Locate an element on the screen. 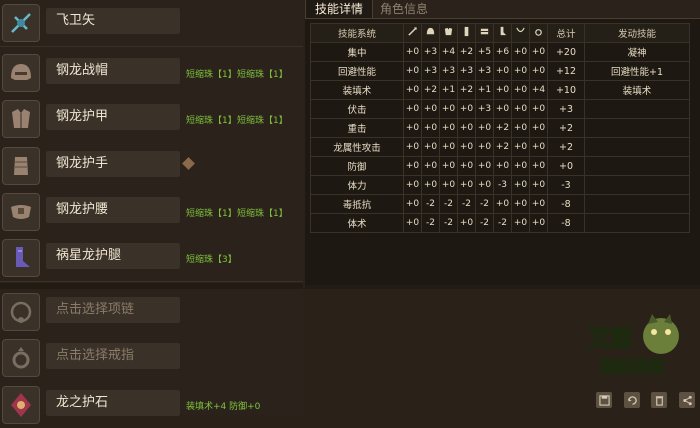 The width and height of the screenshot is (700, 428). skill-name: 回避性能 is located at coordinates (357, 71).